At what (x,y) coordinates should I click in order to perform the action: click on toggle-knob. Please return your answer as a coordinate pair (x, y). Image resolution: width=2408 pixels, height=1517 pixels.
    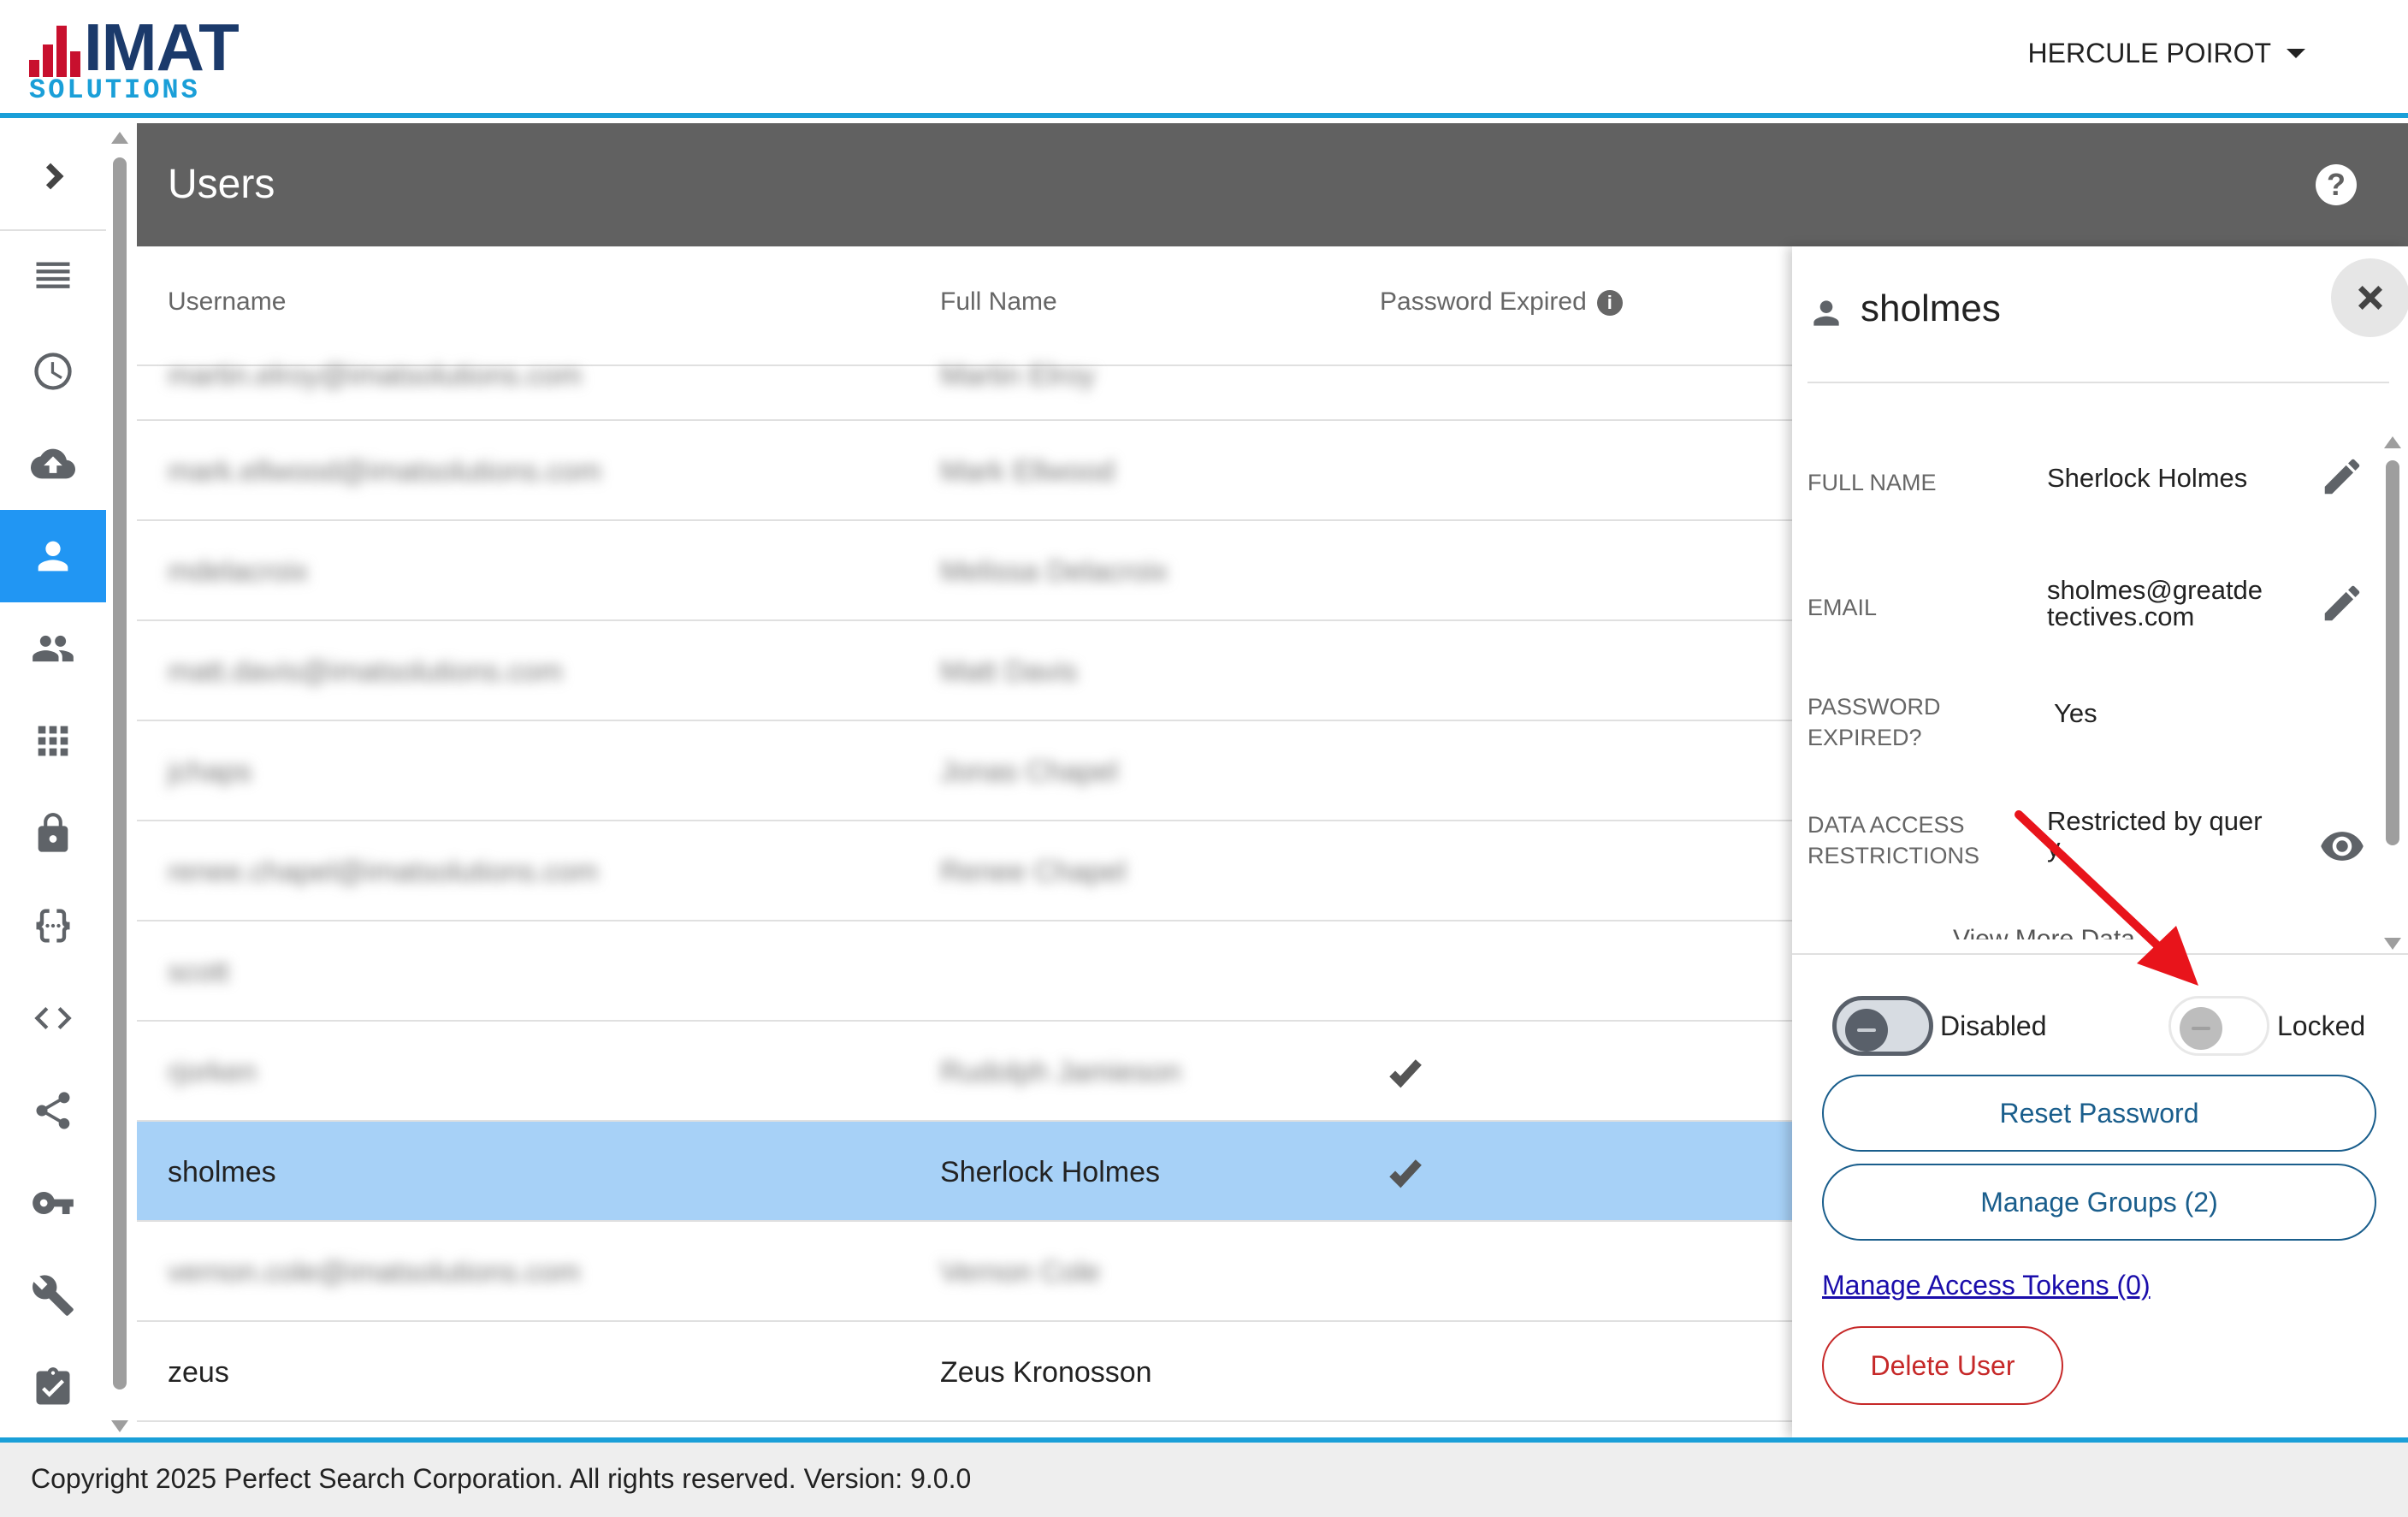
    Looking at the image, I should click on (1866, 1030).